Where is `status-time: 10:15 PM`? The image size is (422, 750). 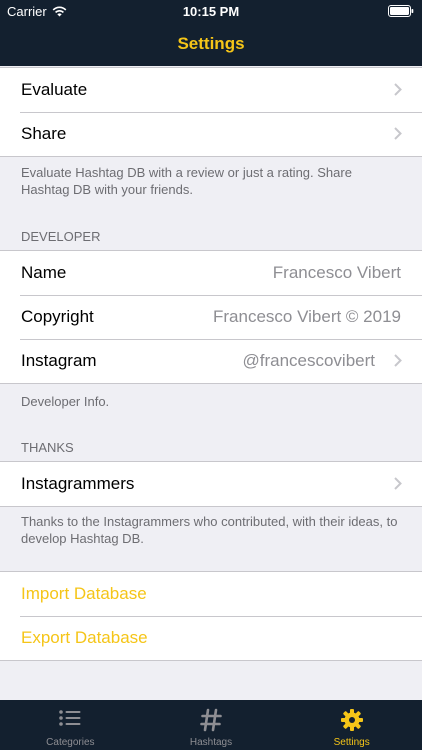 status-time: 10:15 PM is located at coordinates (211, 11).